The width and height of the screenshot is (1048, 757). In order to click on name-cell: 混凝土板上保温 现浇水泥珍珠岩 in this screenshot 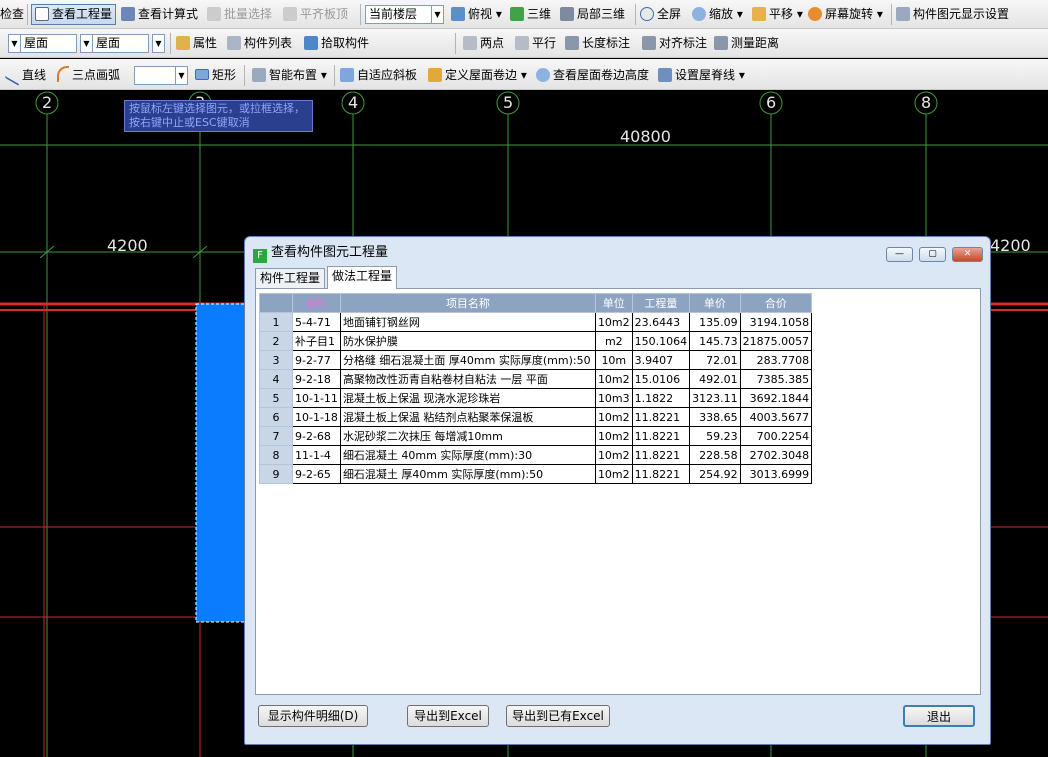, I will do `click(467, 398)`.